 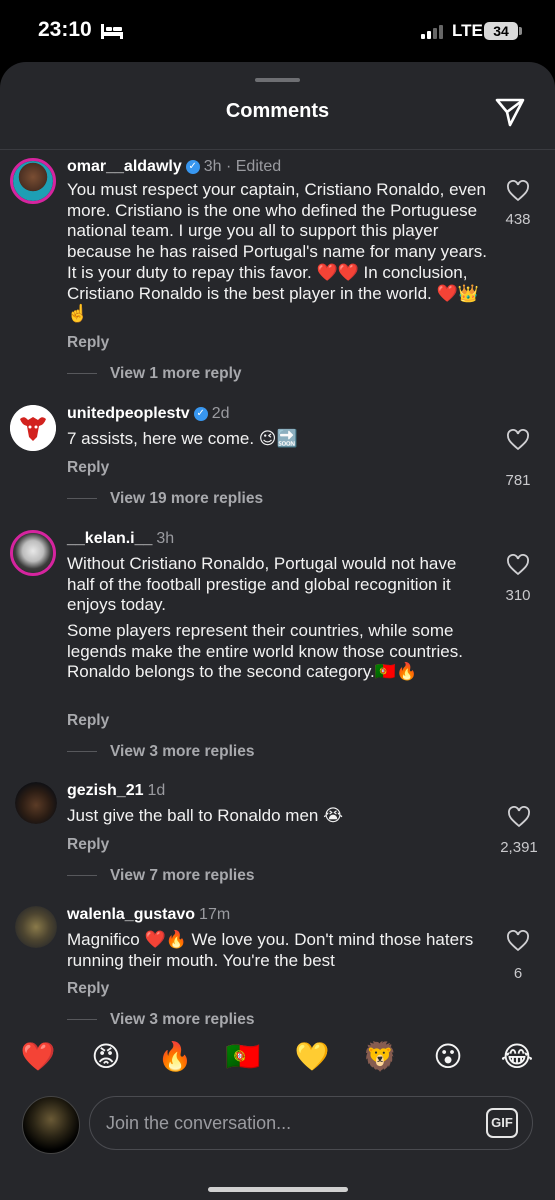 What do you see at coordinates (467, 30) in the screenshot?
I see `network-label: LTE` at bounding box center [467, 30].